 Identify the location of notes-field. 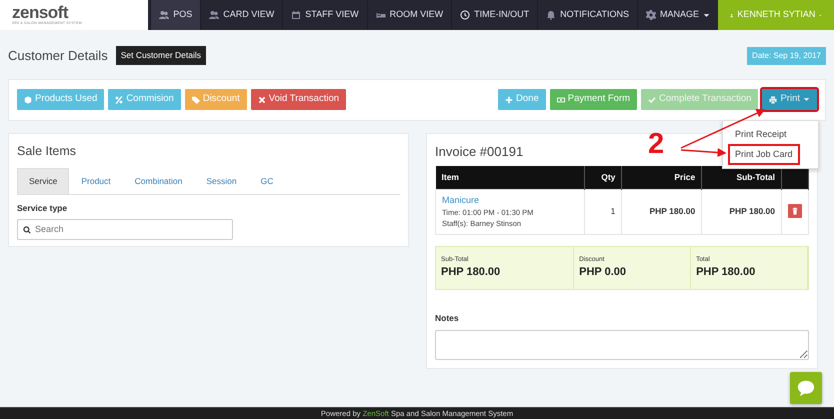
(622, 345).